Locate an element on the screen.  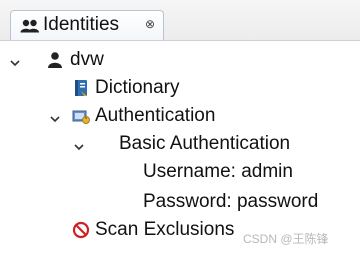
tab-identities: Identities ⊗ is located at coordinates (87, 25).